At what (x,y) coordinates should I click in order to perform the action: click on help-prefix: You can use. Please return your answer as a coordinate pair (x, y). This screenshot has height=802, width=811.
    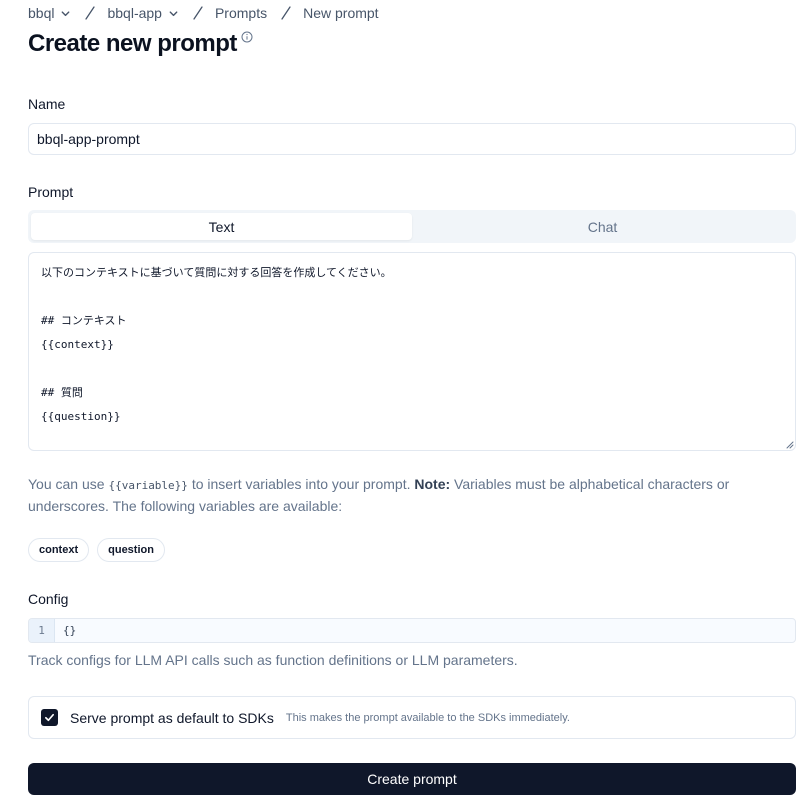
    Looking at the image, I should click on (68, 484).